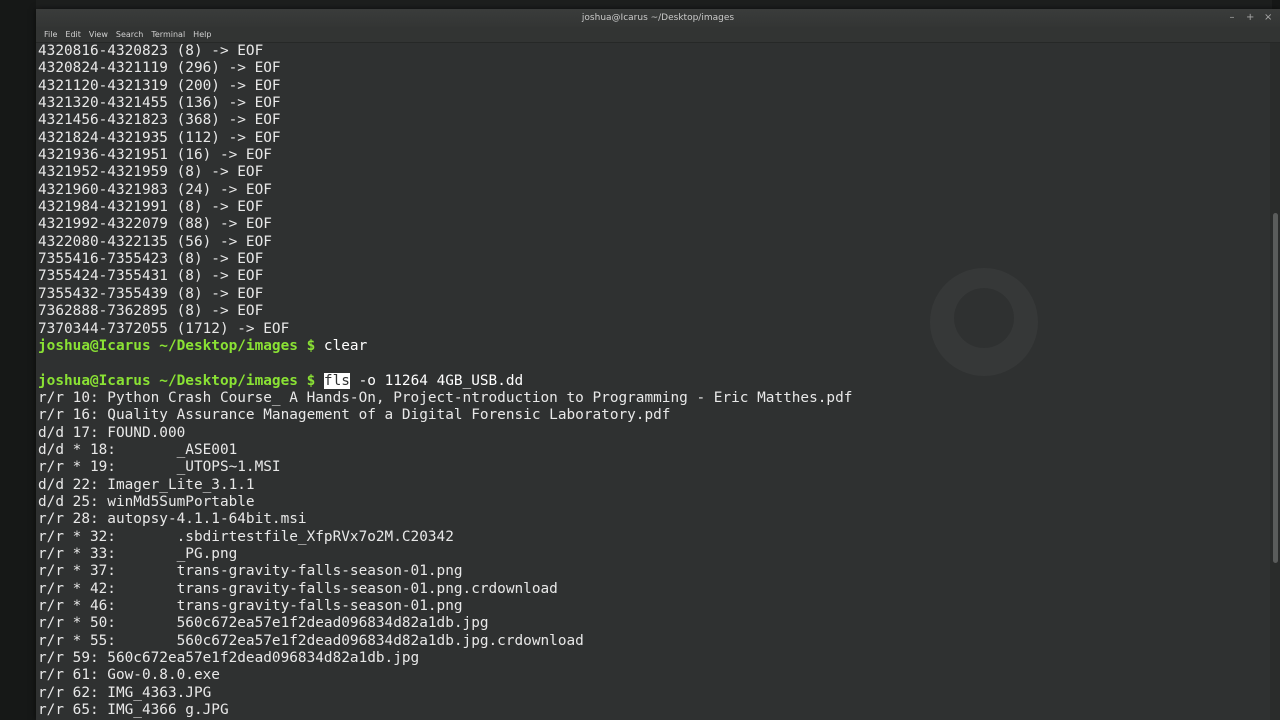 Image resolution: width=1280 pixels, height=720 pixels. Describe the element at coordinates (1268, 18) in the screenshot. I see `close-button: ×` at that location.